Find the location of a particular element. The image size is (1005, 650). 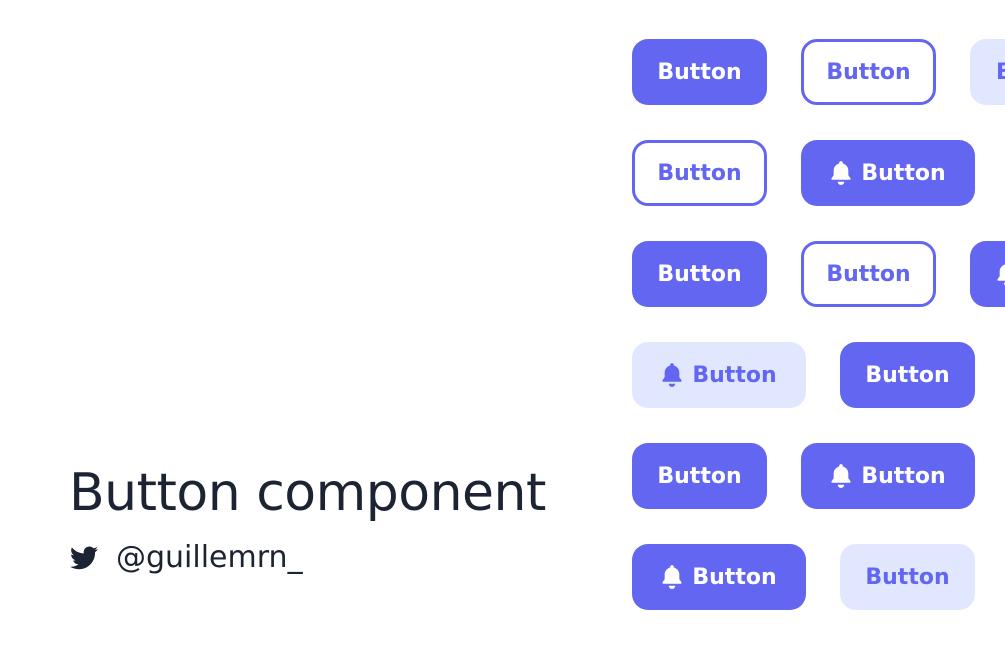

button-solid-bell-clipped is located at coordinates (987, 274).